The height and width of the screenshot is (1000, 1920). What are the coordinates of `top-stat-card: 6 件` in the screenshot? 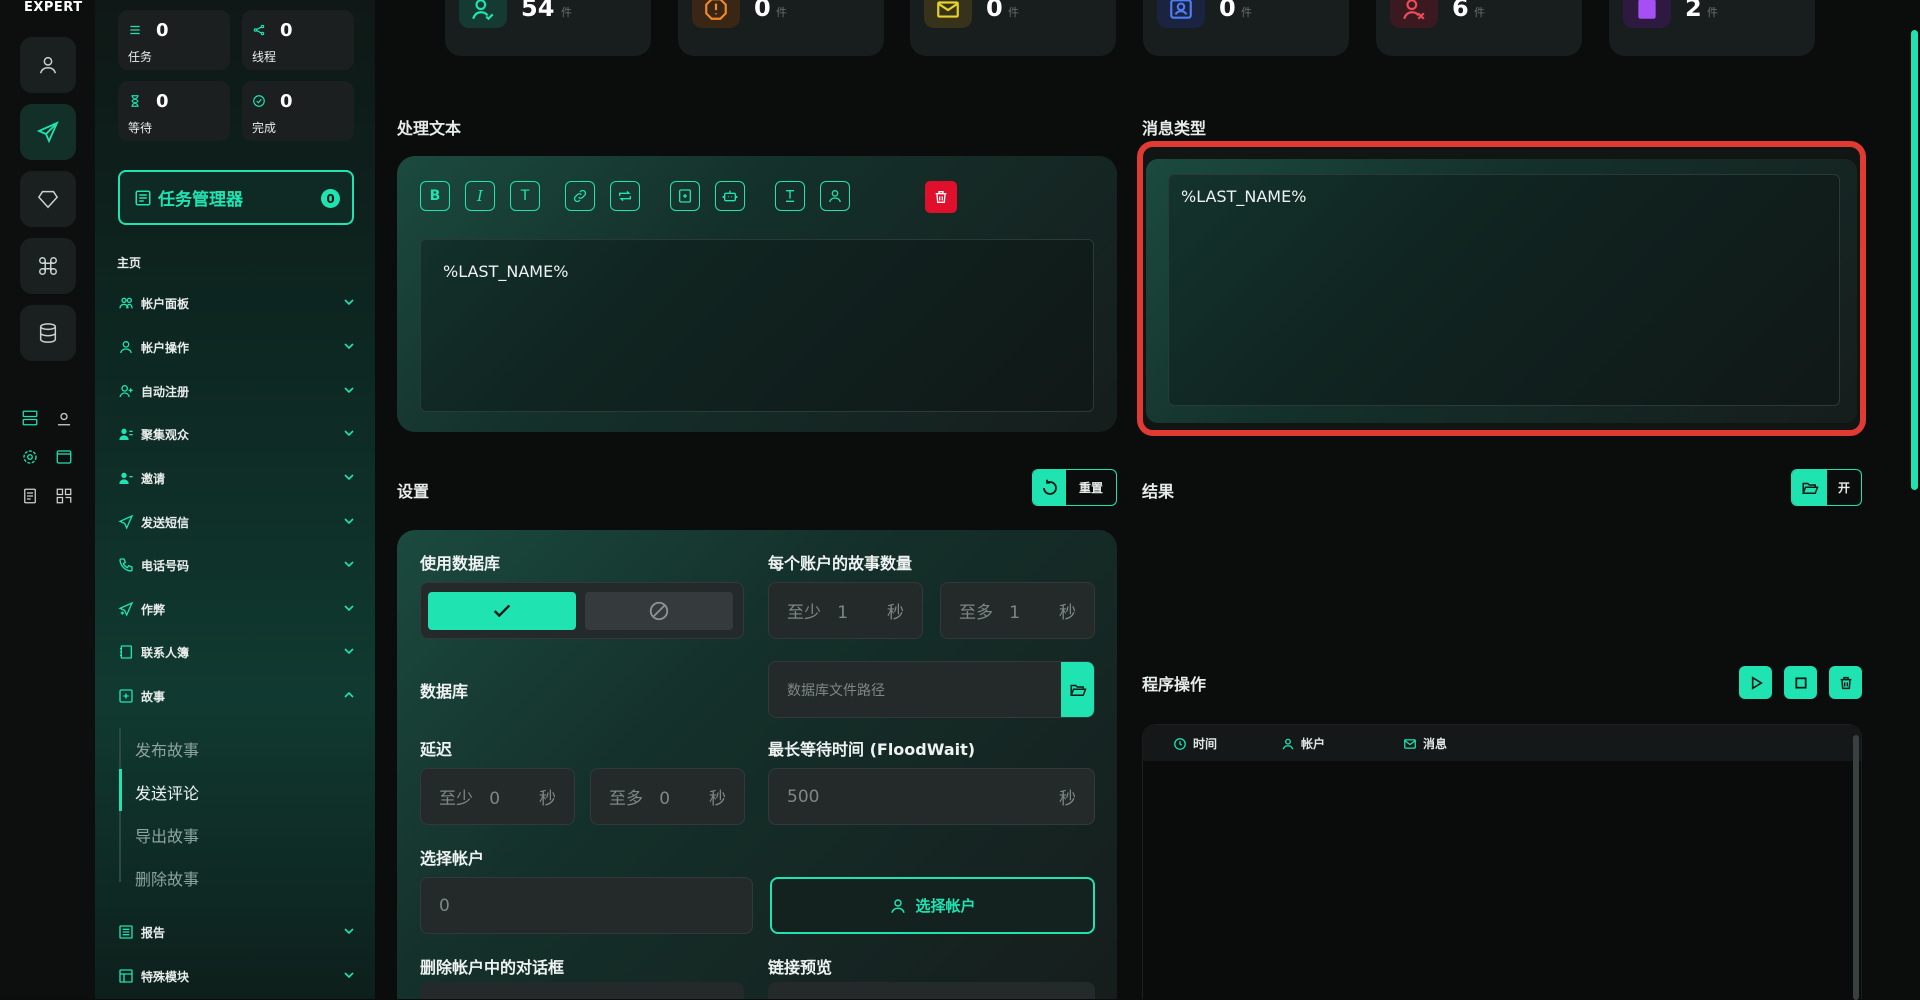 It's located at (1479, 28).